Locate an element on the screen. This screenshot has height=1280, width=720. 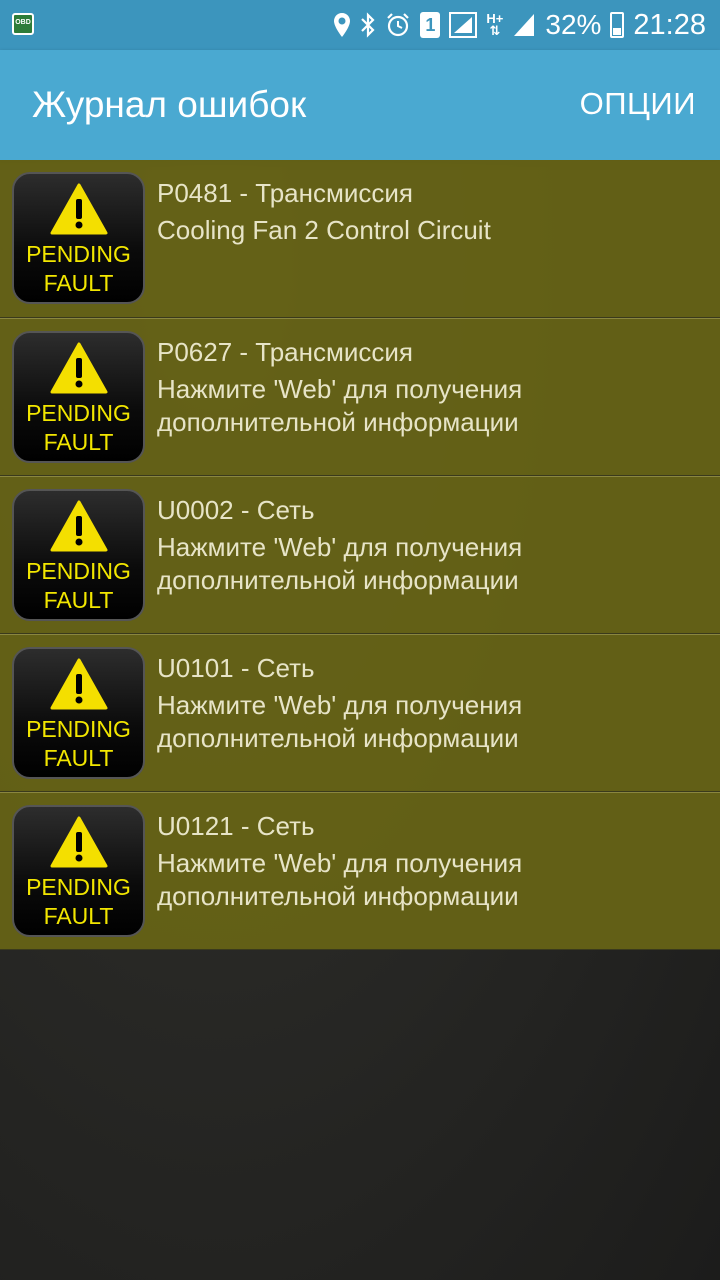
sim-icon: 1 is located at coordinates (430, 25).